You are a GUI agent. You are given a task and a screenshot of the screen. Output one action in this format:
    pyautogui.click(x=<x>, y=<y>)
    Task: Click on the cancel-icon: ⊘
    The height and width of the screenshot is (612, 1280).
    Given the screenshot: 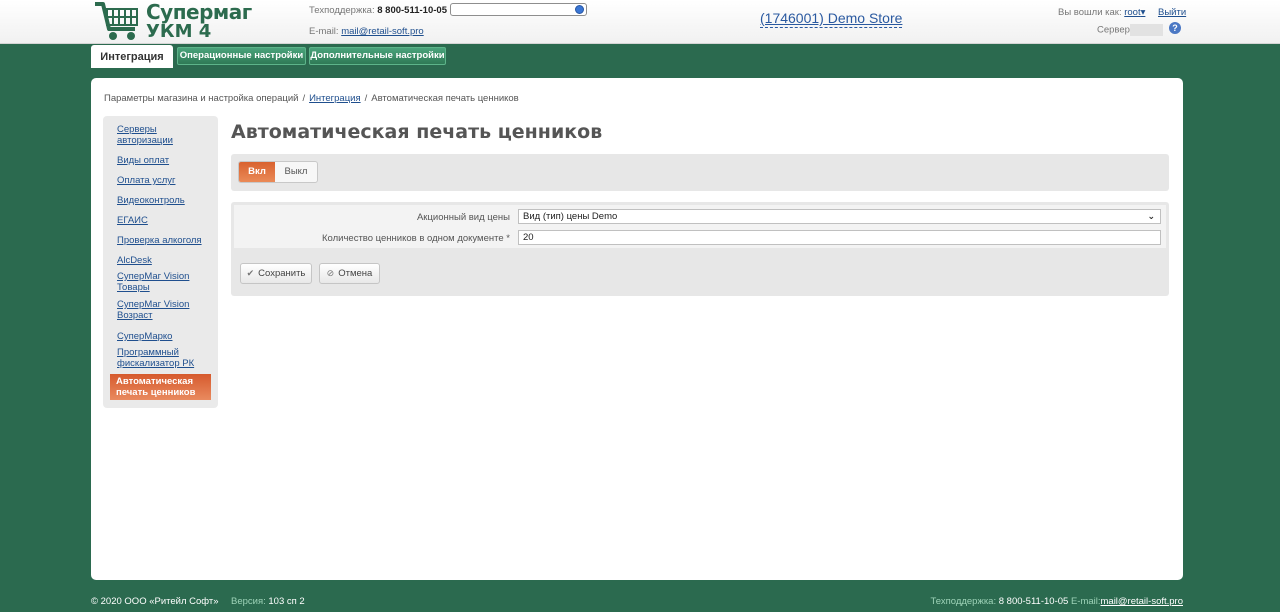 What is the action you would take?
    pyautogui.click(x=330, y=273)
    